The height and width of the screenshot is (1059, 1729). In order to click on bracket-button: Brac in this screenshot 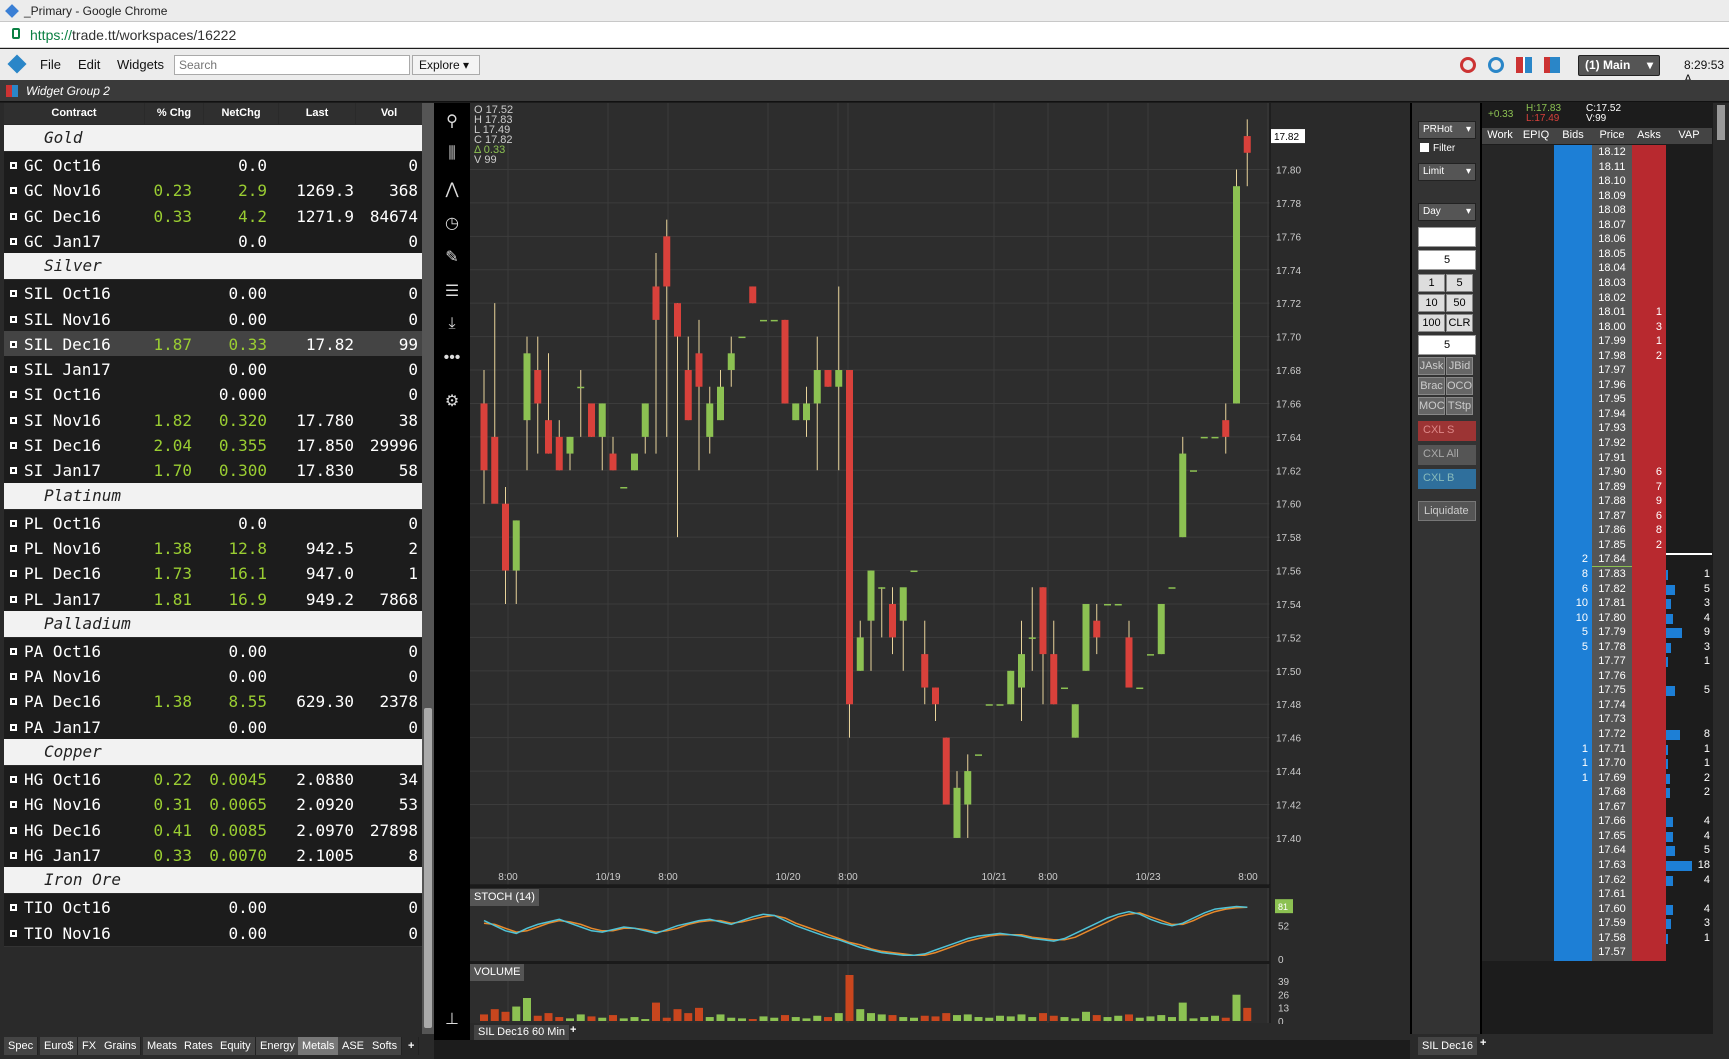, I will do `click(1431, 386)`.